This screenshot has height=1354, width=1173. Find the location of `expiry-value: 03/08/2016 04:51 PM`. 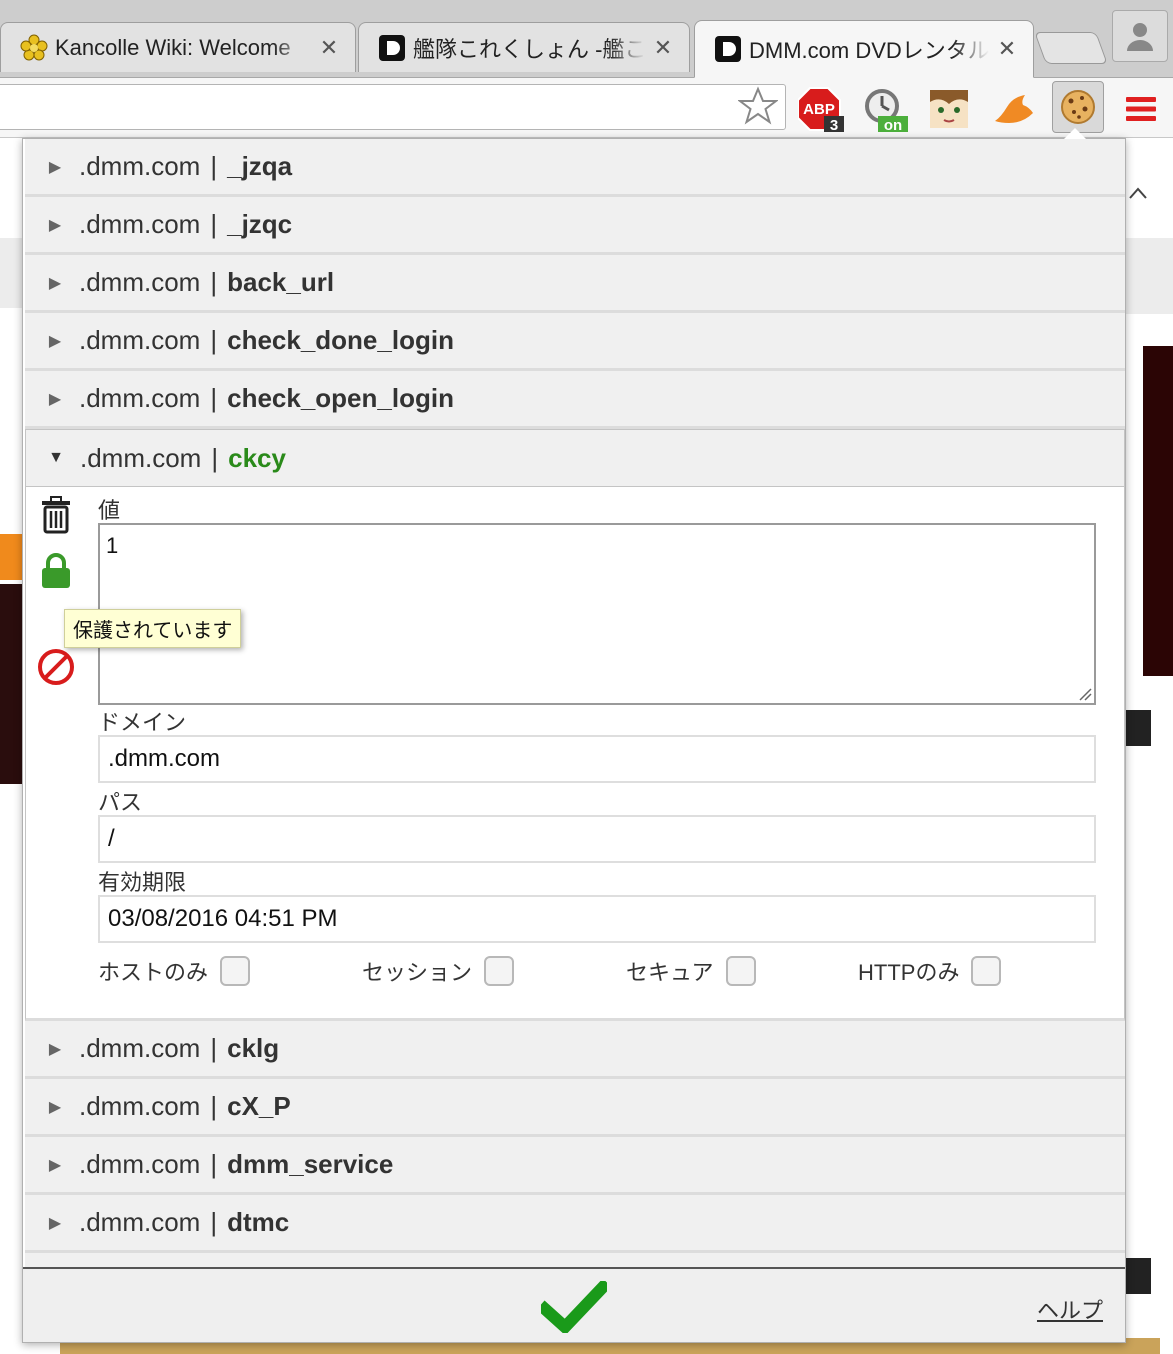

expiry-value: 03/08/2016 04:51 PM is located at coordinates (223, 918).